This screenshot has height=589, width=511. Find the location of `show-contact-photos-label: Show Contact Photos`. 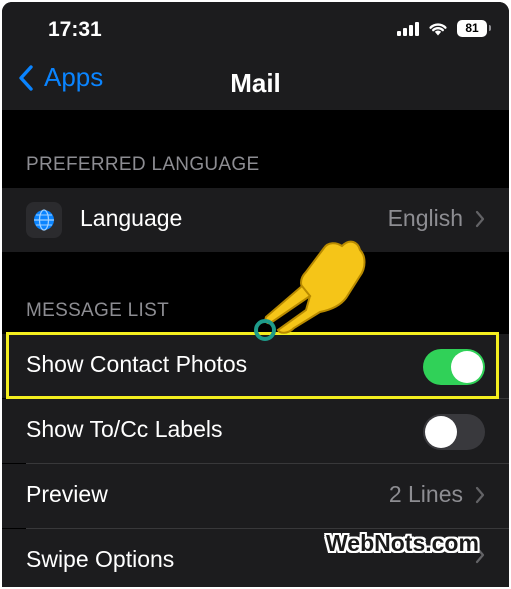

show-contact-photos-label: Show Contact Photos is located at coordinates (137, 364).